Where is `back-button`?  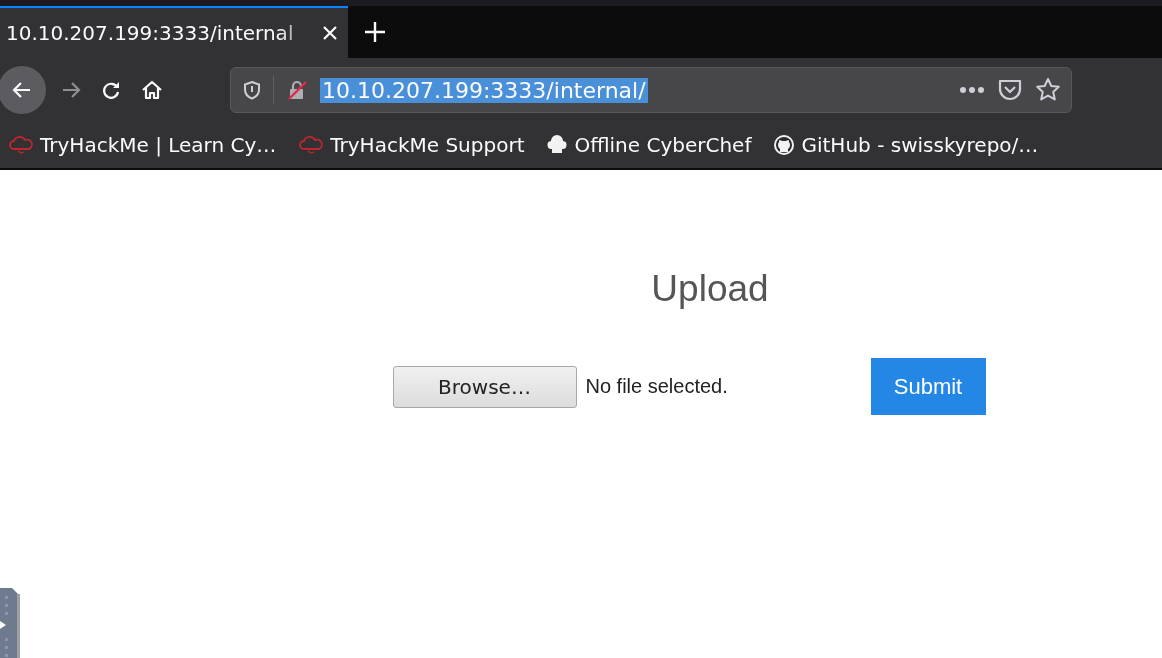 back-button is located at coordinates (23, 90).